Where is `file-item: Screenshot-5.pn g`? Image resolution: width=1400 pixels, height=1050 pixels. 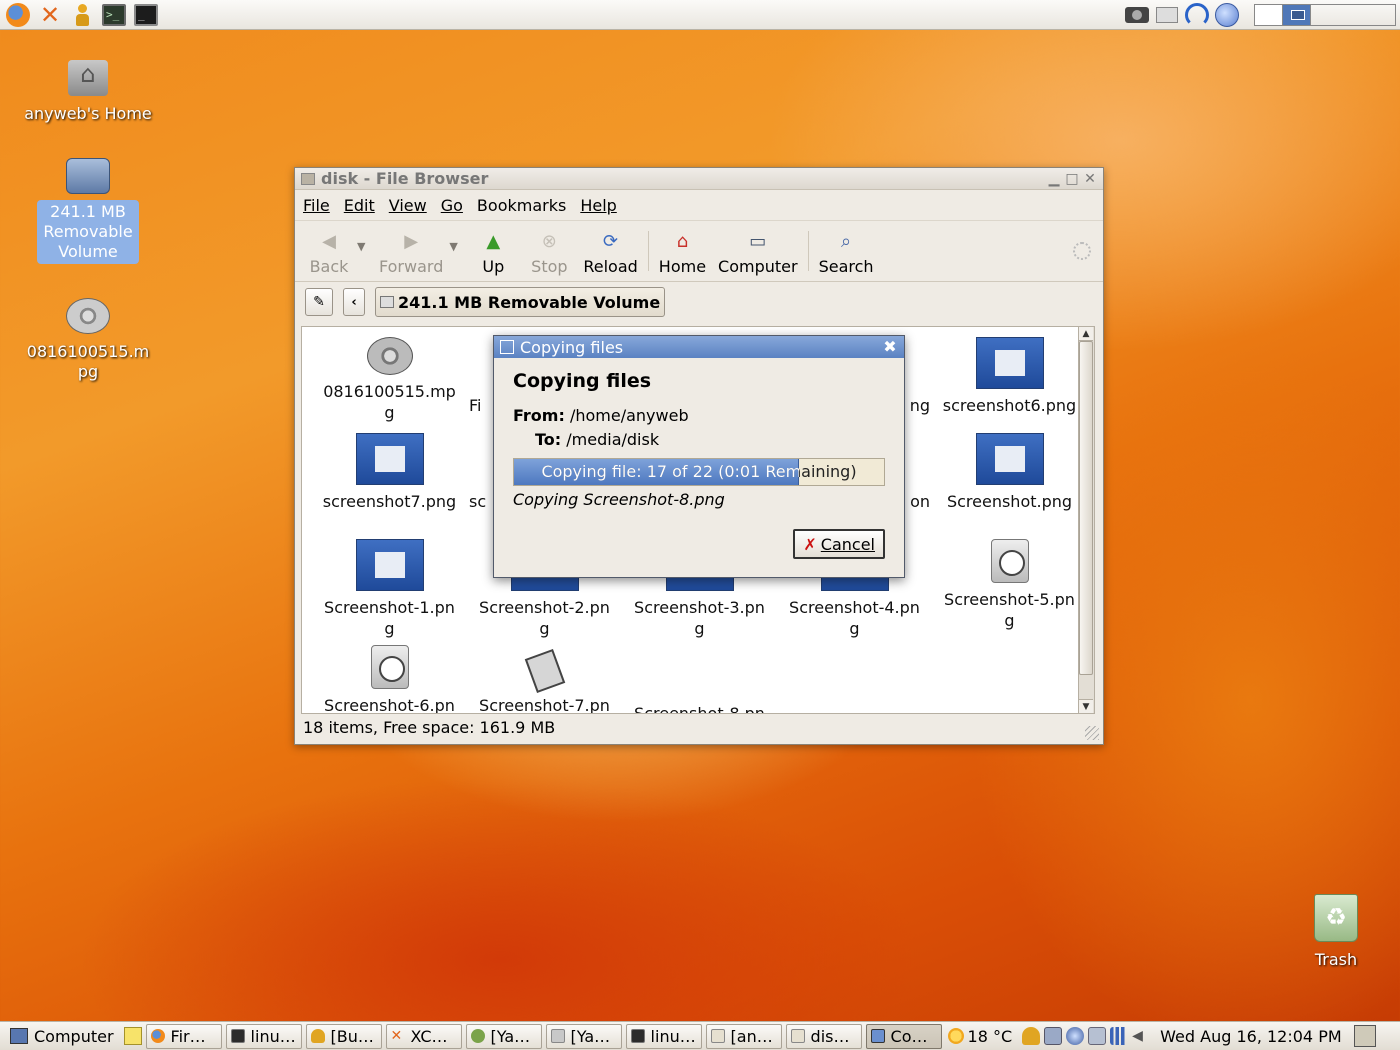 file-item: Screenshot-5.pn g is located at coordinates (1005, 585).